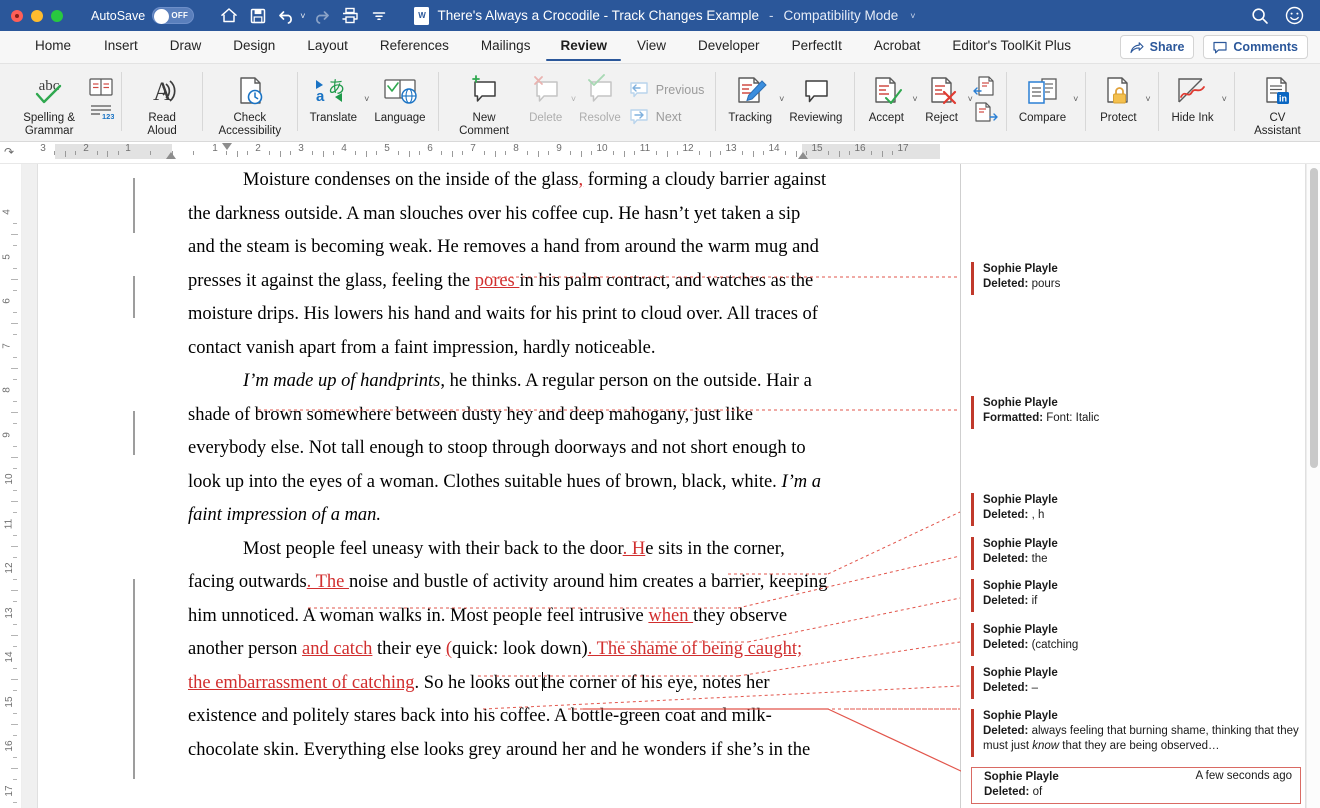 The width and height of the screenshot is (1320, 808). Describe the element at coordinates (250, 102) in the screenshot. I see `check-accessibility-button: Check Accessibility` at that location.